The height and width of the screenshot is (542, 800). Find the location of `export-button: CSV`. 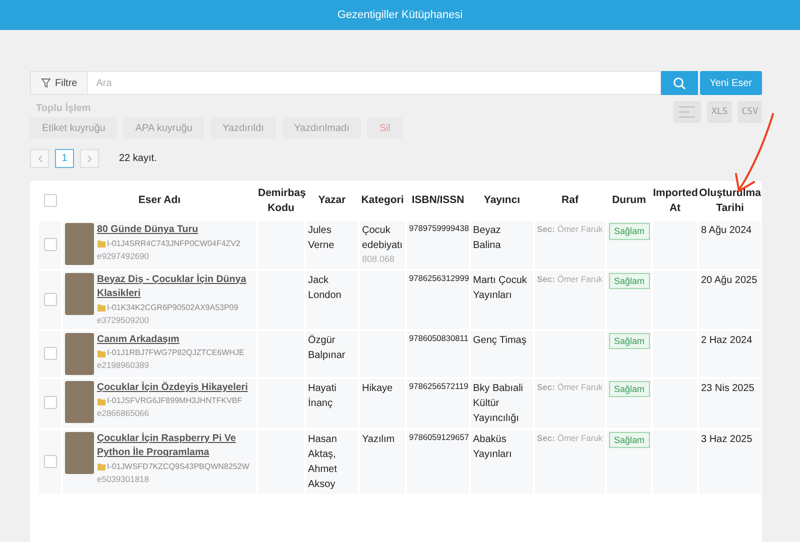

export-button: CSV is located at coordinates (750, 112).